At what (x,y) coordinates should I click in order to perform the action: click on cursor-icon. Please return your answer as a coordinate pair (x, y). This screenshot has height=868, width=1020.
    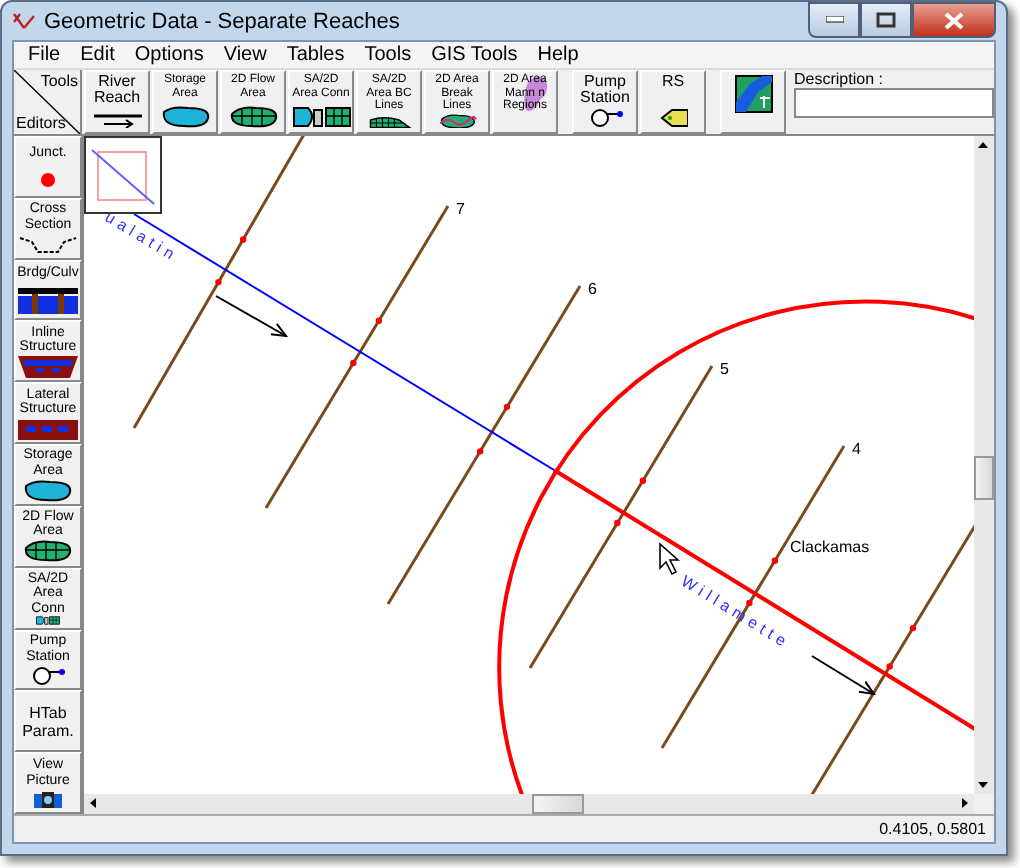
    Looking at the image, I should click on (670, 559).